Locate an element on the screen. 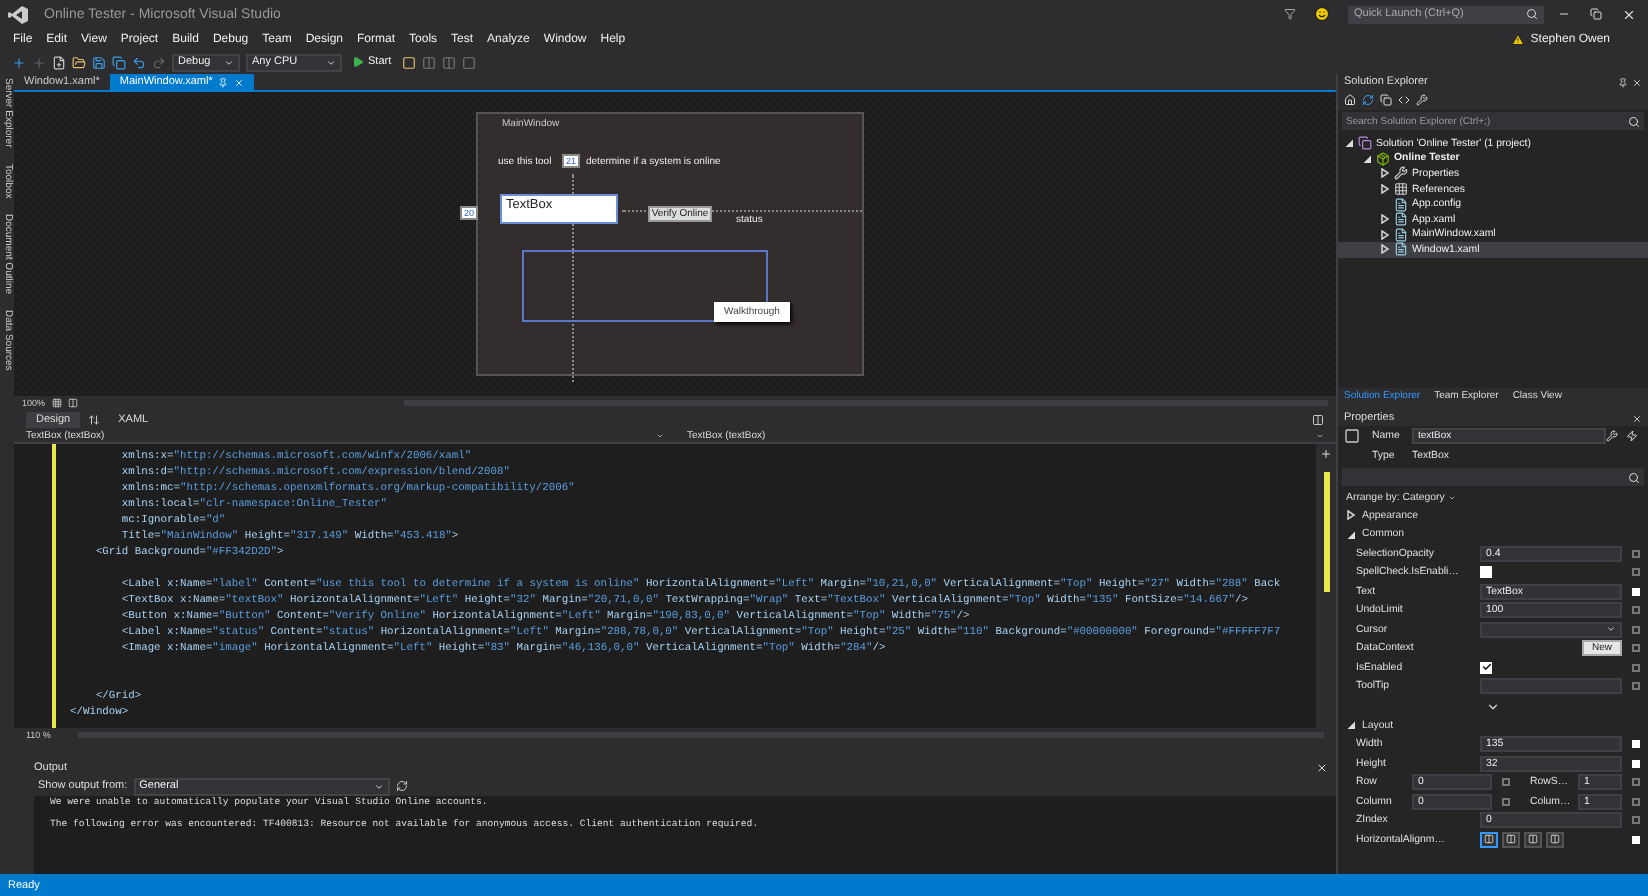 This screenshot has width=1648, height=896. grid-icon is located at coordinates (56, 403).